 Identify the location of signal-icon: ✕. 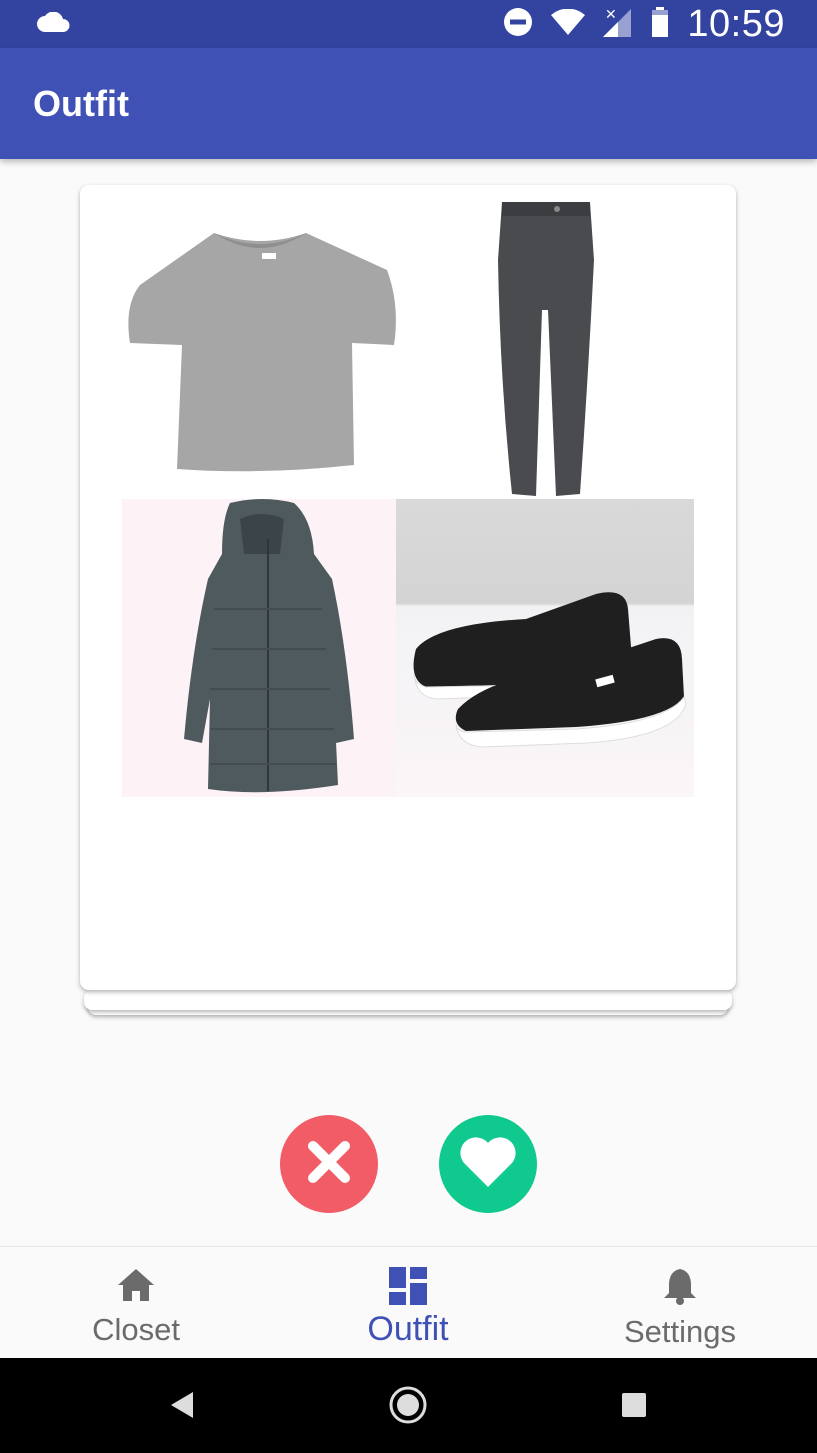
(618, 24).